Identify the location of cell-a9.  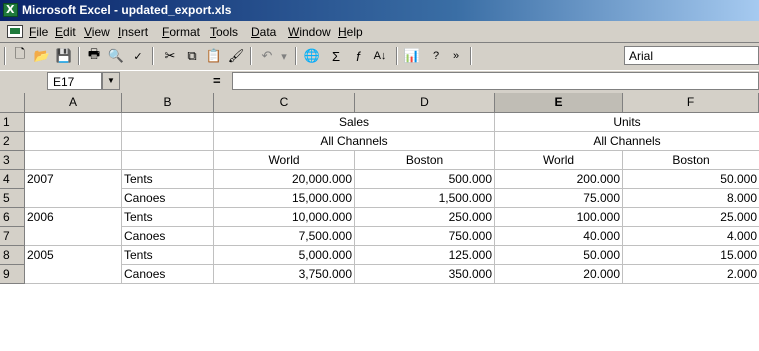
(73, 274).